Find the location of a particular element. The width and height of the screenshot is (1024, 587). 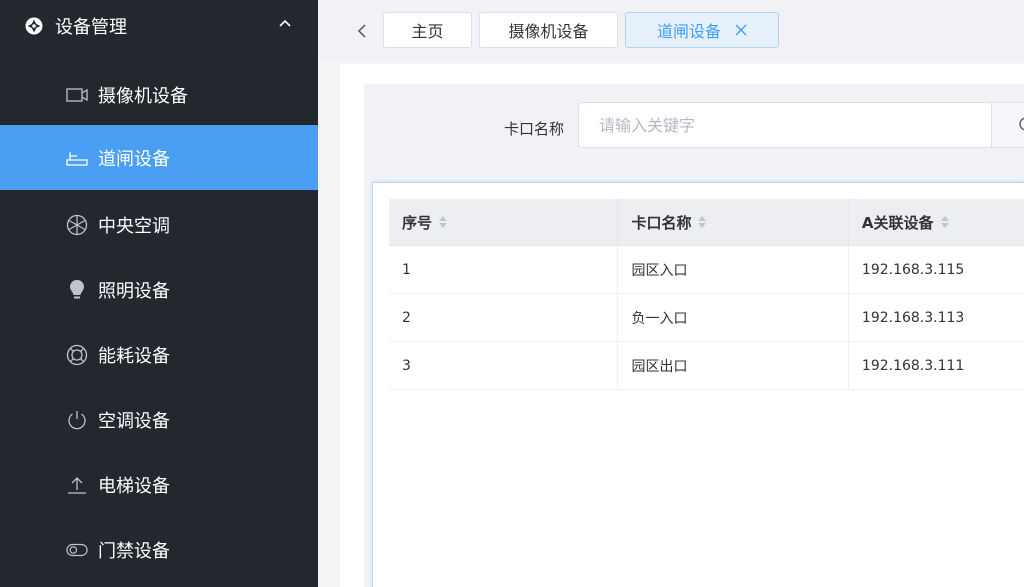

tab-label: 道闸设备 is located at coordinates (688, 31).